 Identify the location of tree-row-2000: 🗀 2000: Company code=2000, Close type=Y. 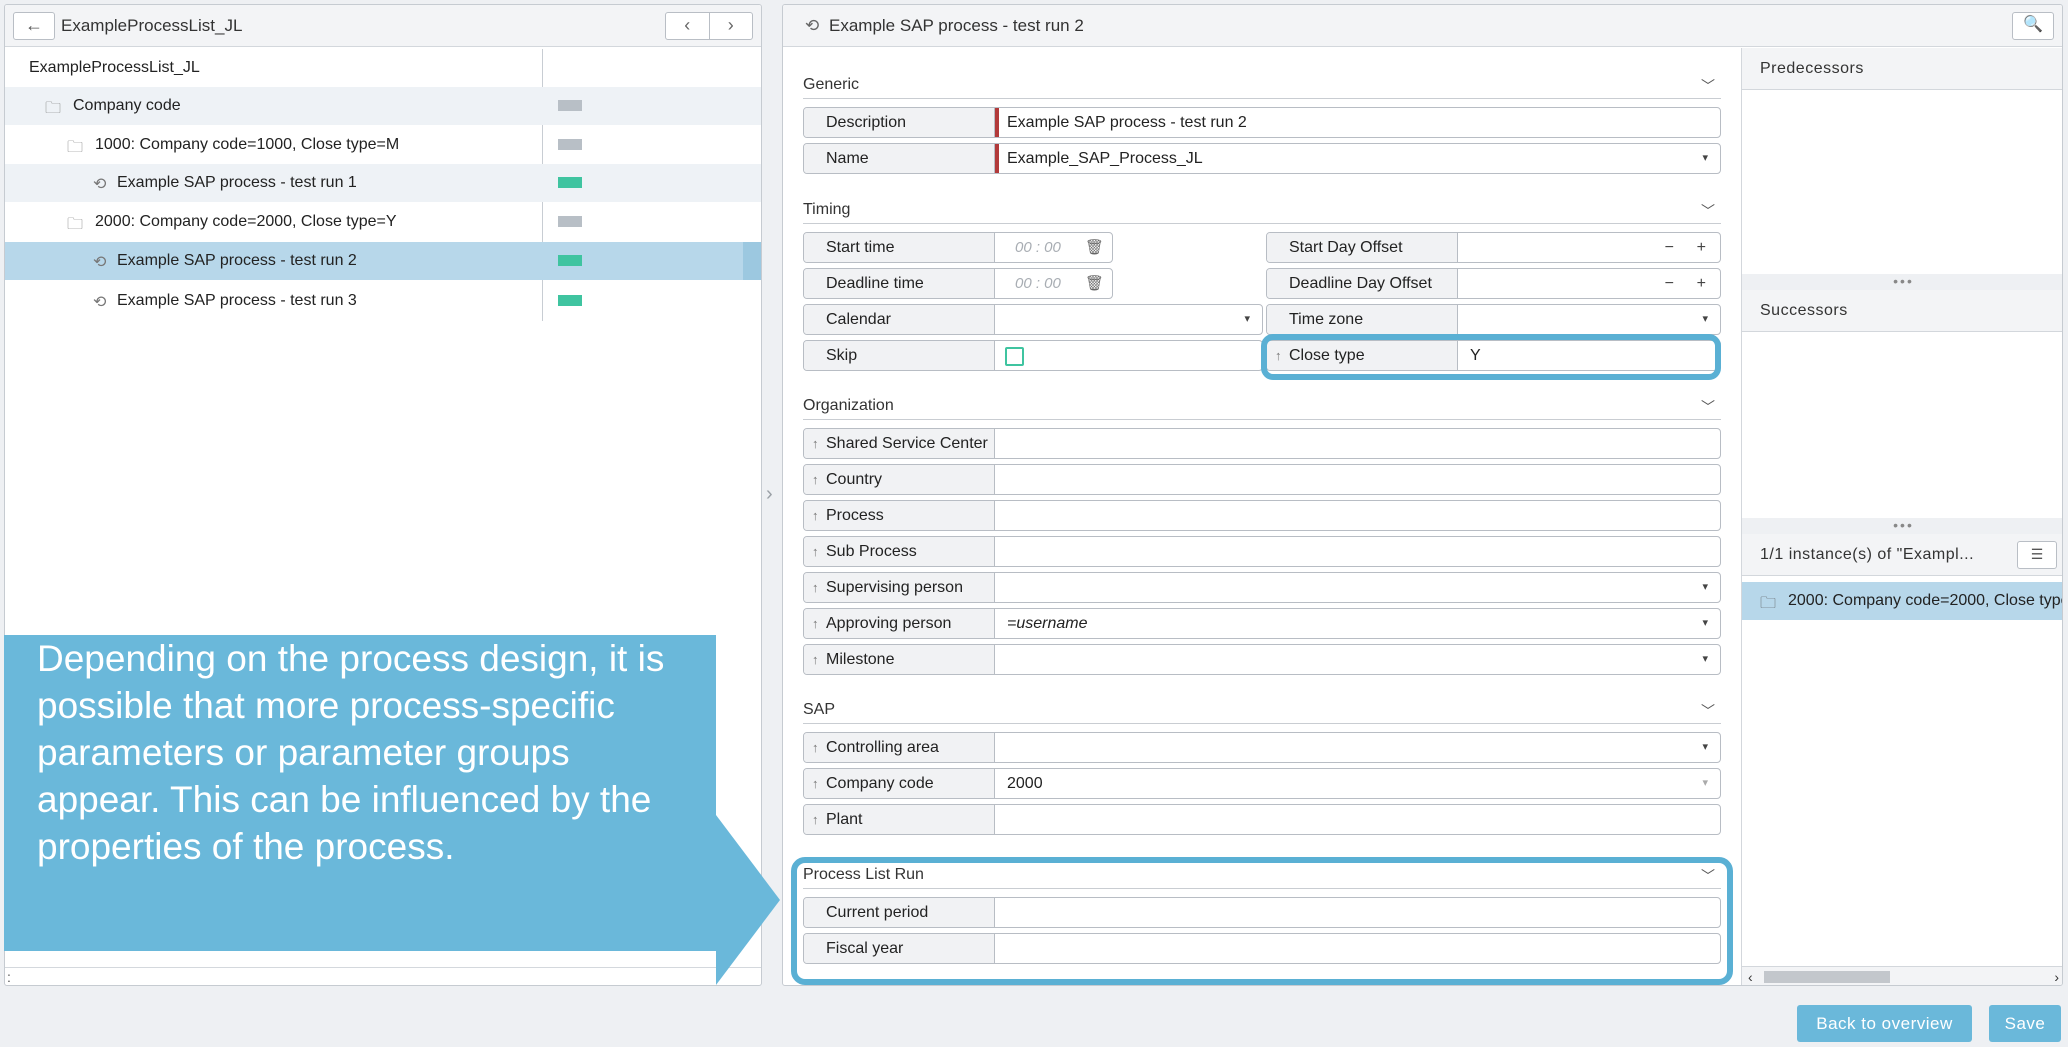
(383, 222).